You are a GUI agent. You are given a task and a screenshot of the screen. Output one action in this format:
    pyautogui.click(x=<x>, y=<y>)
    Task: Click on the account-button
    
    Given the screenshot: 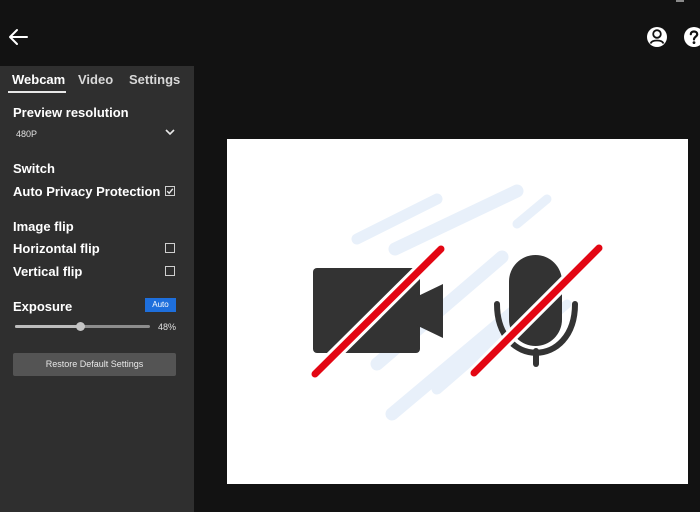 What is the action you would take?
    pyautogui.click(x=657, y=37)
    